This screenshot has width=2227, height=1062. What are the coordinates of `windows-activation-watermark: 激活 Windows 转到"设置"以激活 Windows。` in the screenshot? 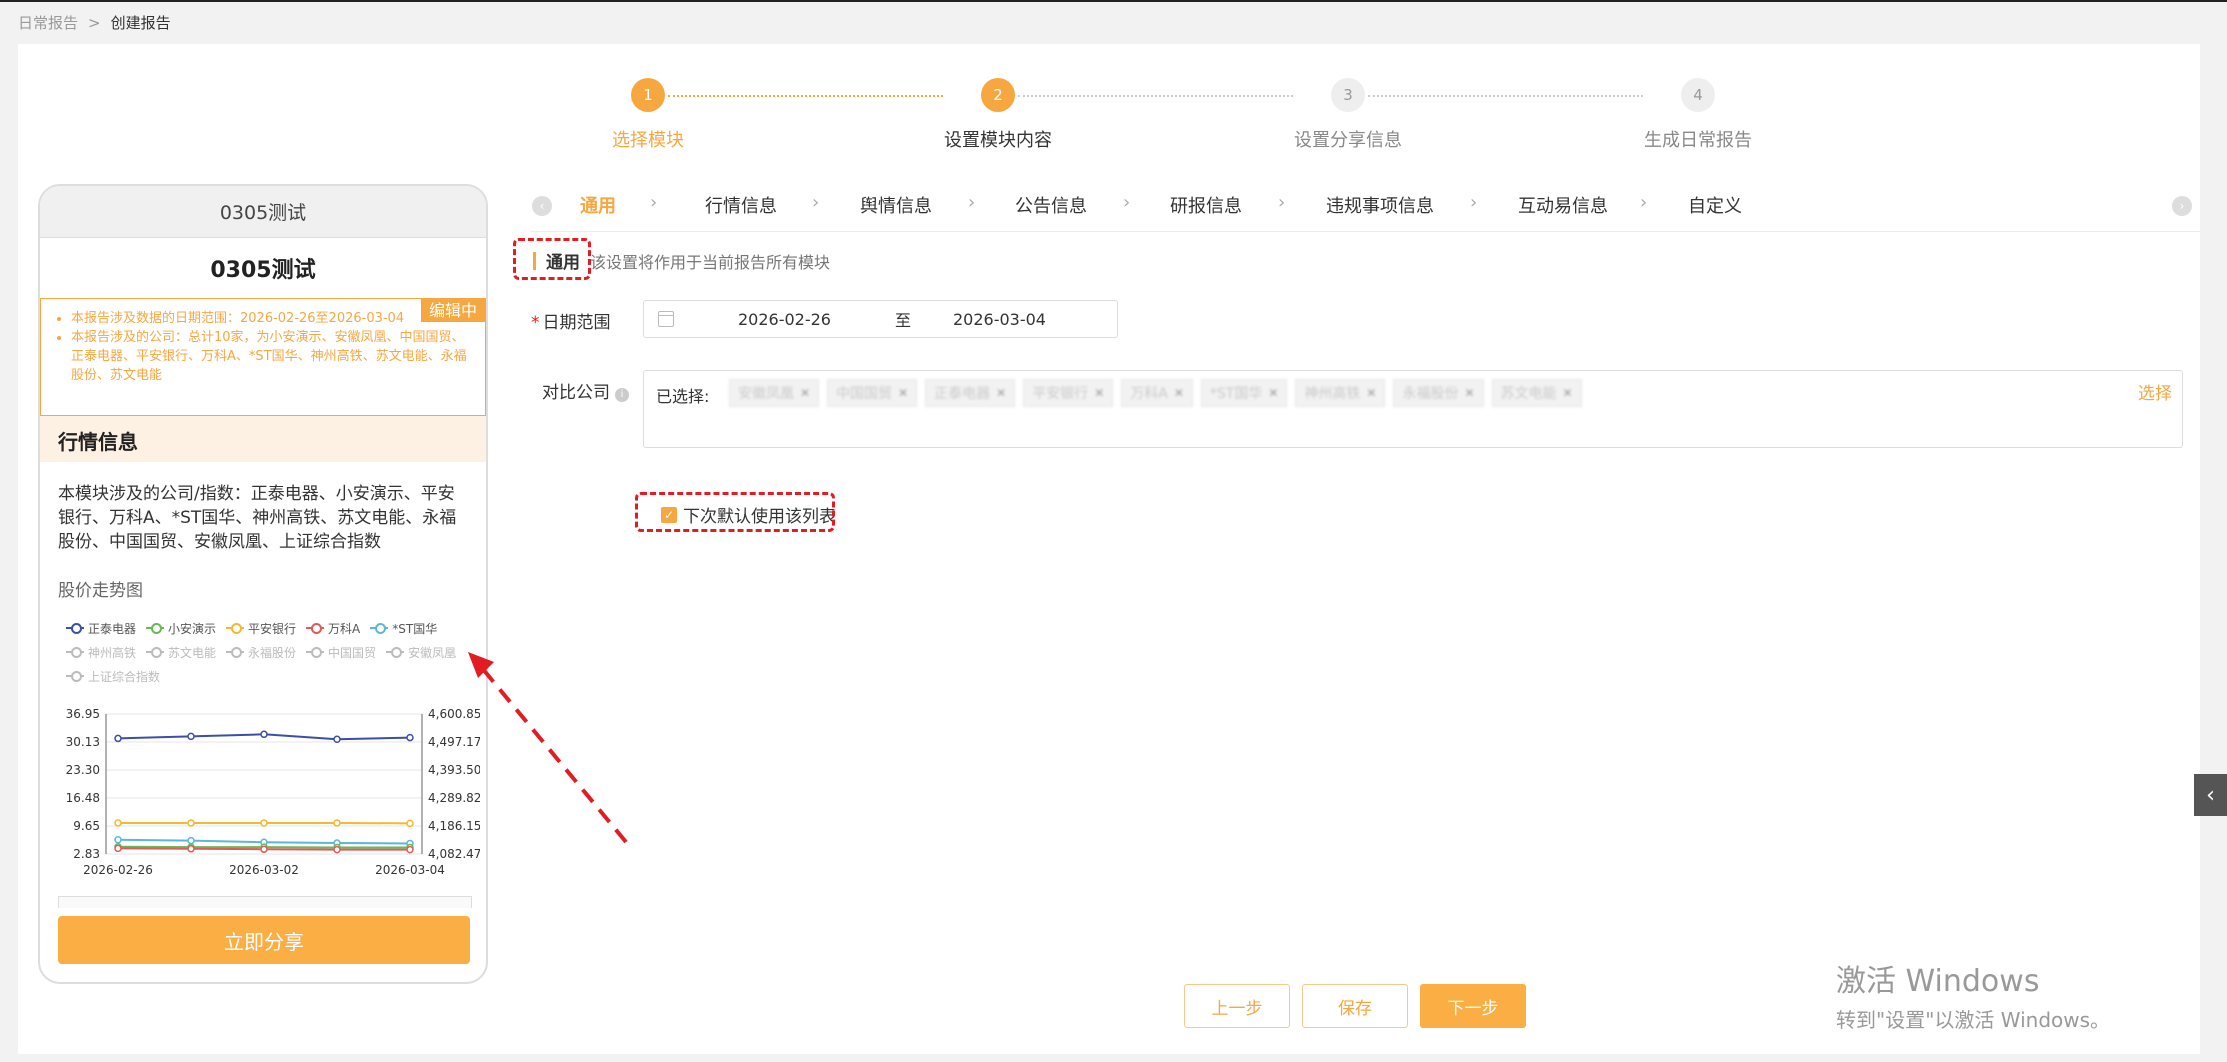 It's located at (1973, 994).